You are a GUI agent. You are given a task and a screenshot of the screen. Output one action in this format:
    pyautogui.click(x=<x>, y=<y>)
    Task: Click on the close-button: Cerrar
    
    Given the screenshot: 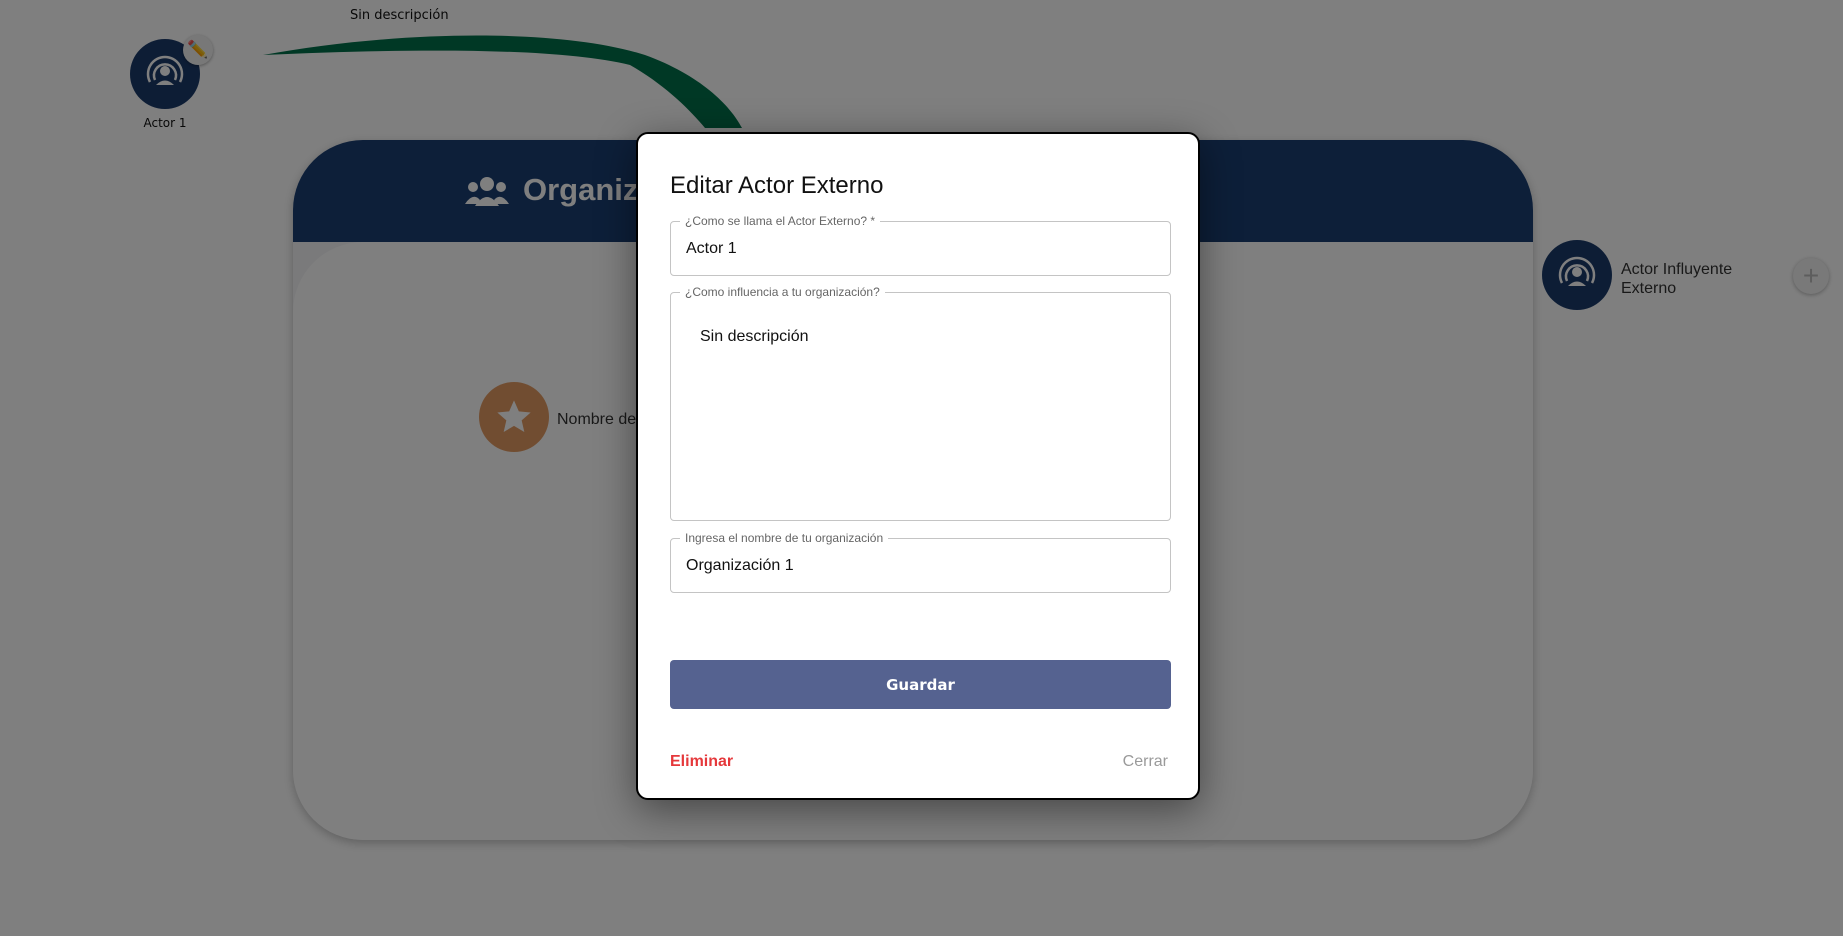 What is the action you would take?
    pyautogui.click(x=1145, y=762)
    